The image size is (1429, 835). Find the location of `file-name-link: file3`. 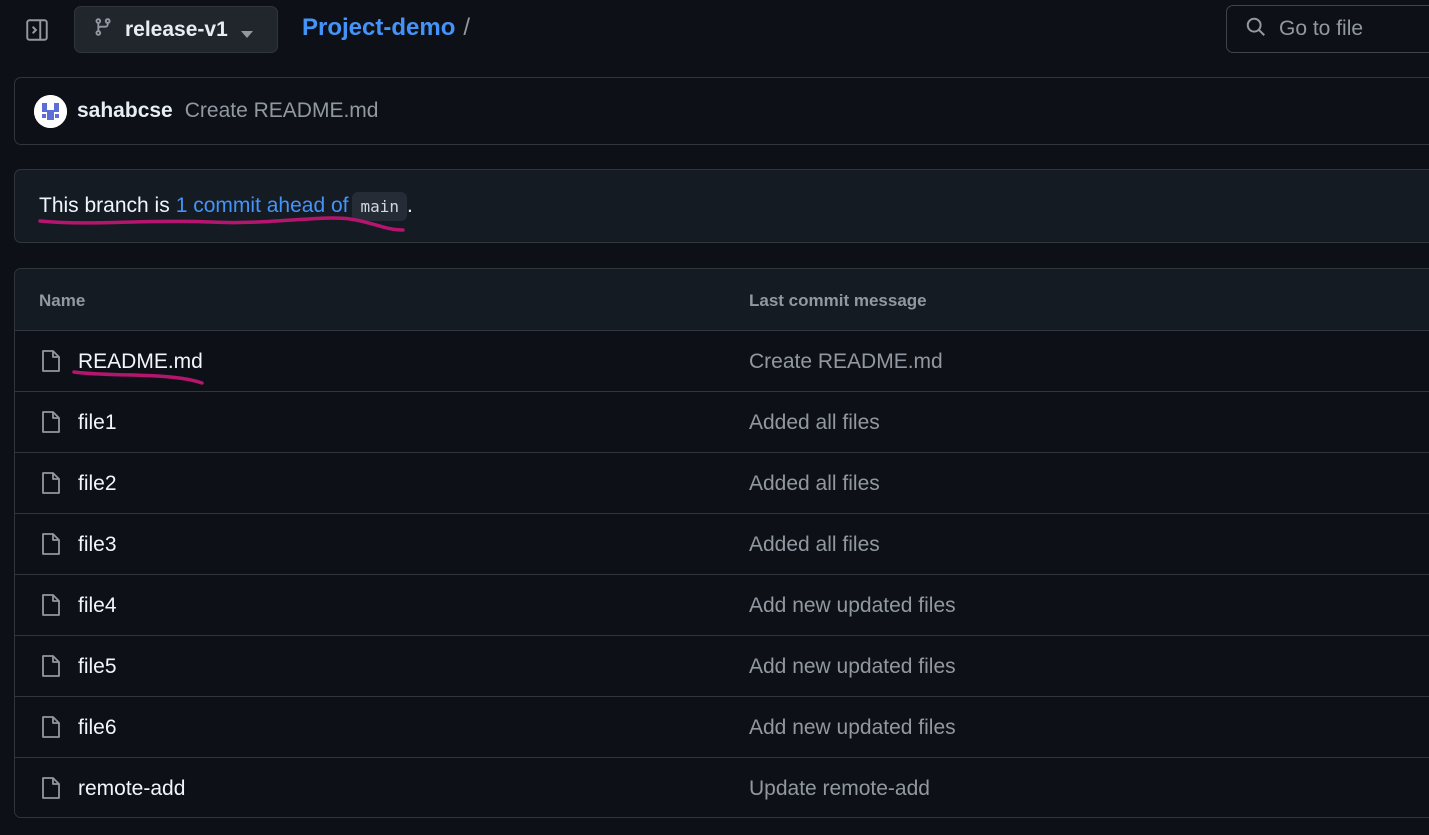

file-name-link: file3 is located at coordinates (97, 545).